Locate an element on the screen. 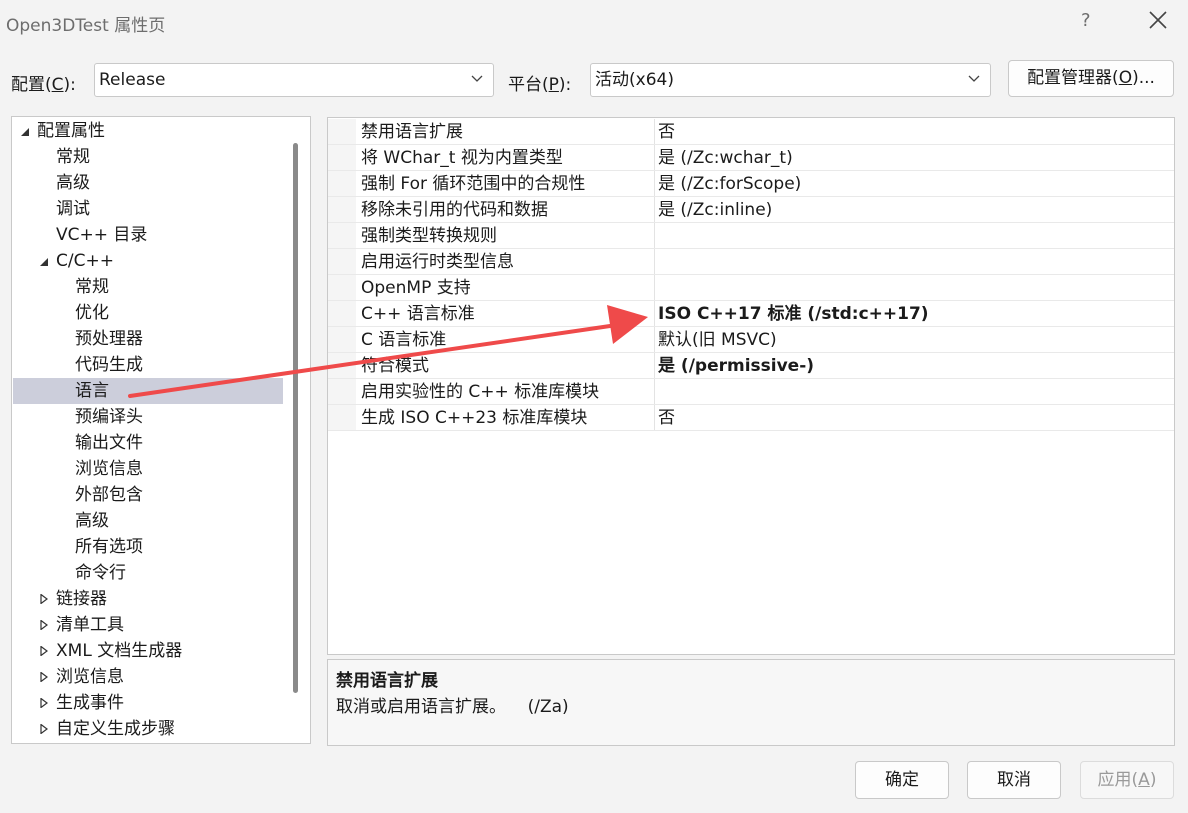 Image resolution: width=1188 pixels, height=813 pixels. annotation-arrow is located at coordinates (388, 351).